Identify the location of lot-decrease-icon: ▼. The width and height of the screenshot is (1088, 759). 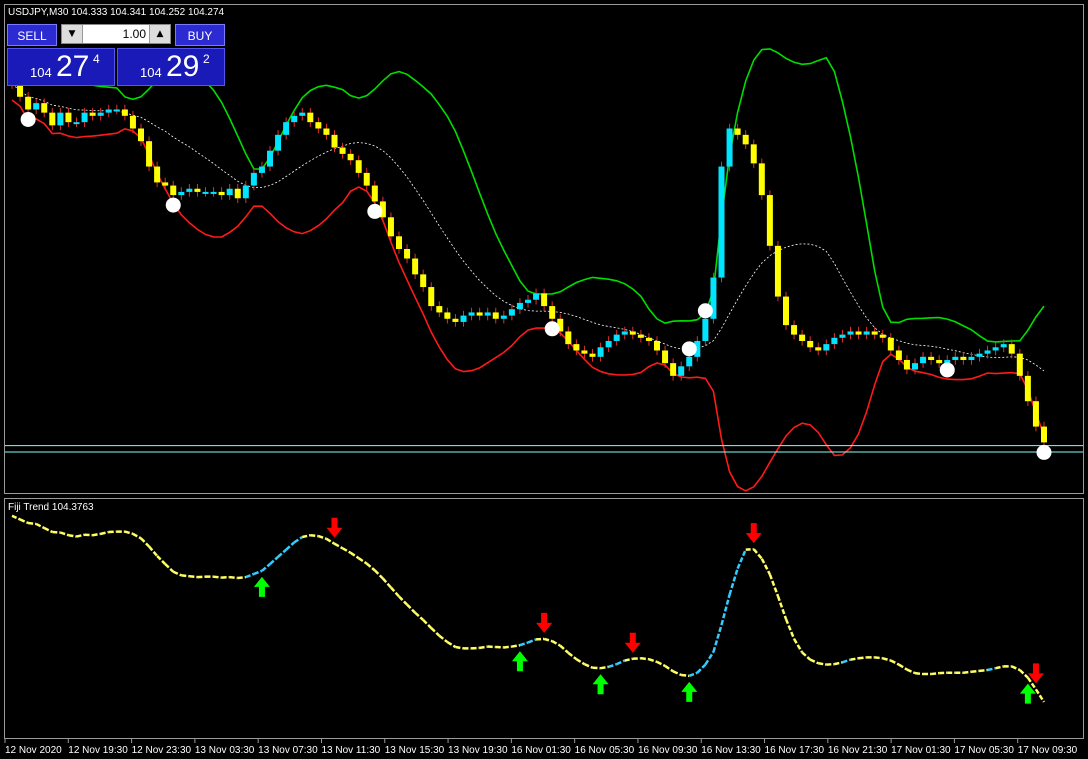
(72, 34).